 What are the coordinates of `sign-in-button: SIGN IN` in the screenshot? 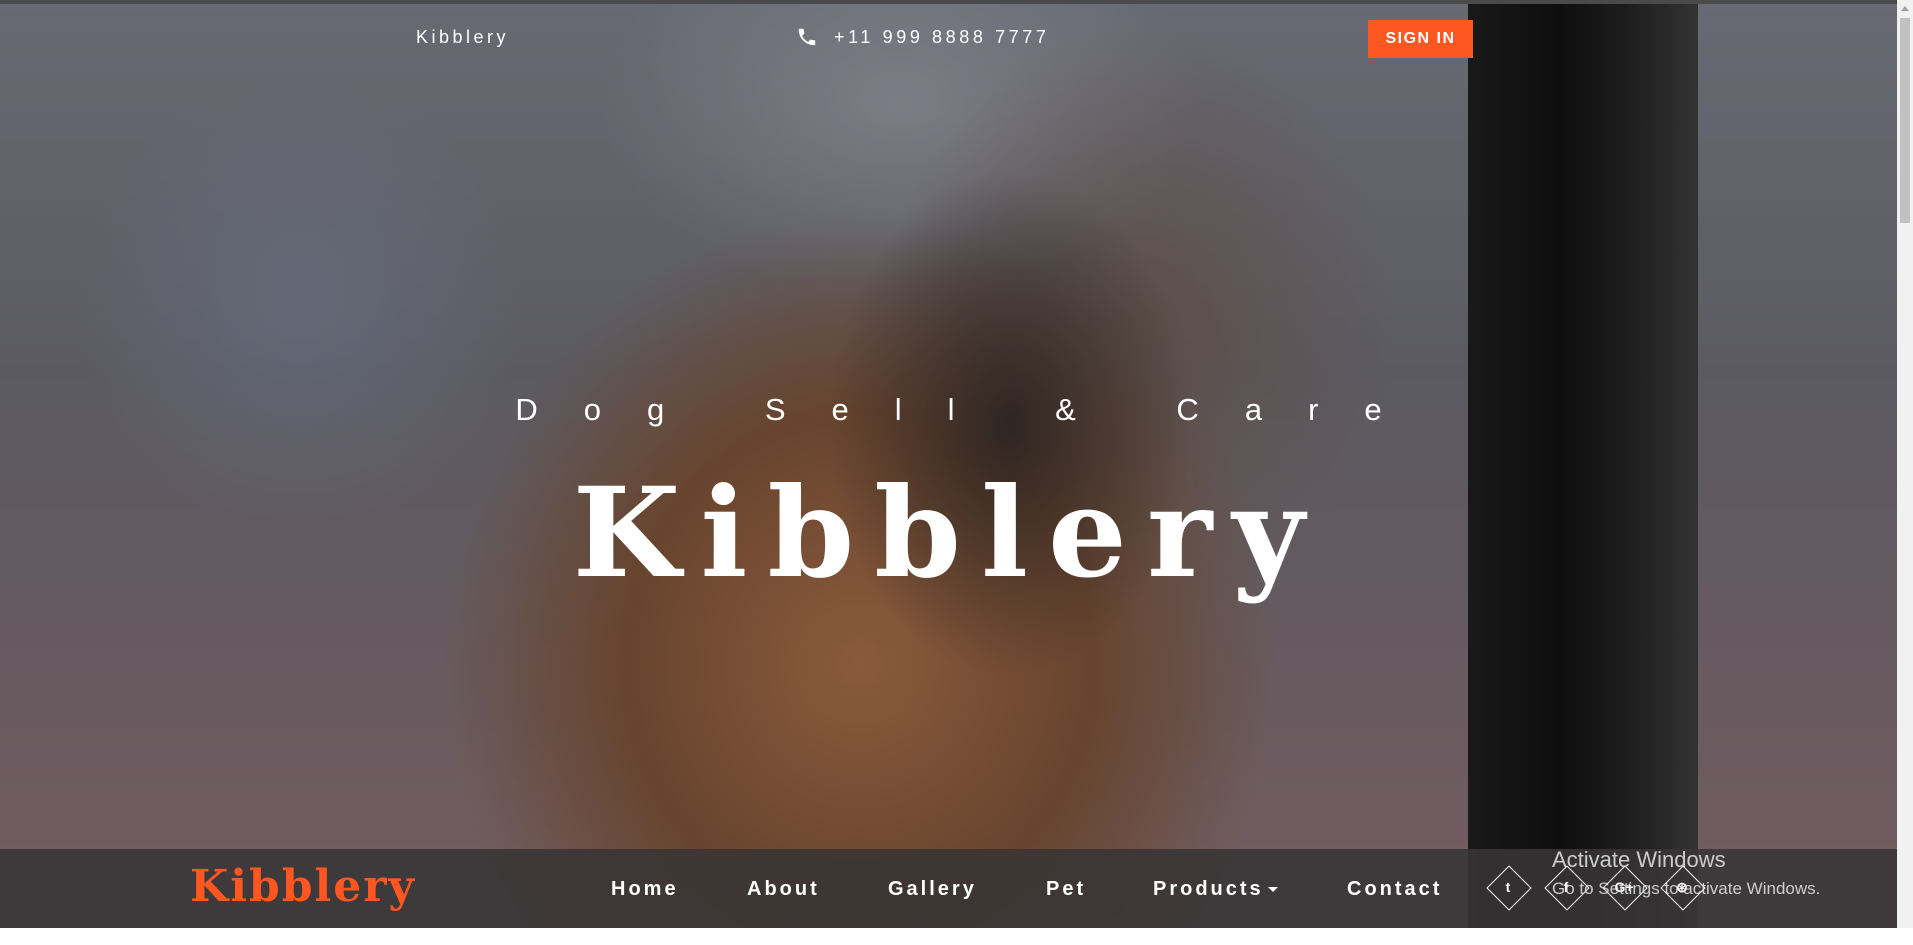 It's located at (1420, 39).